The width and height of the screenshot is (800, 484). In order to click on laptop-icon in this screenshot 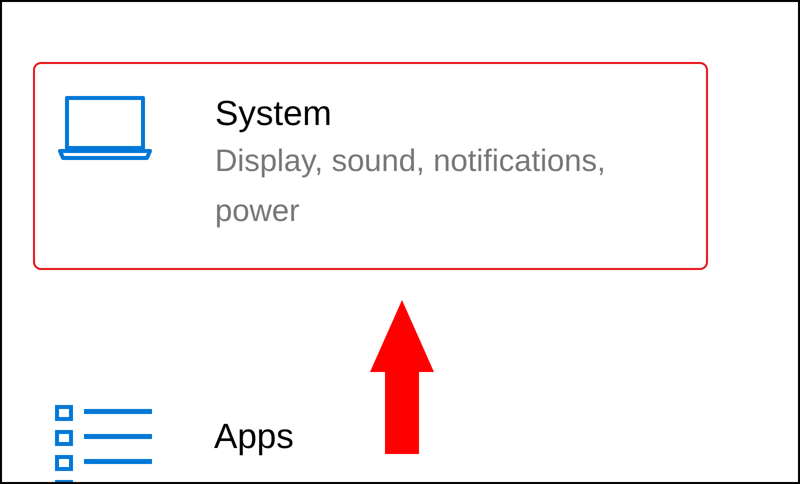, I will do `click(105, 128)`.